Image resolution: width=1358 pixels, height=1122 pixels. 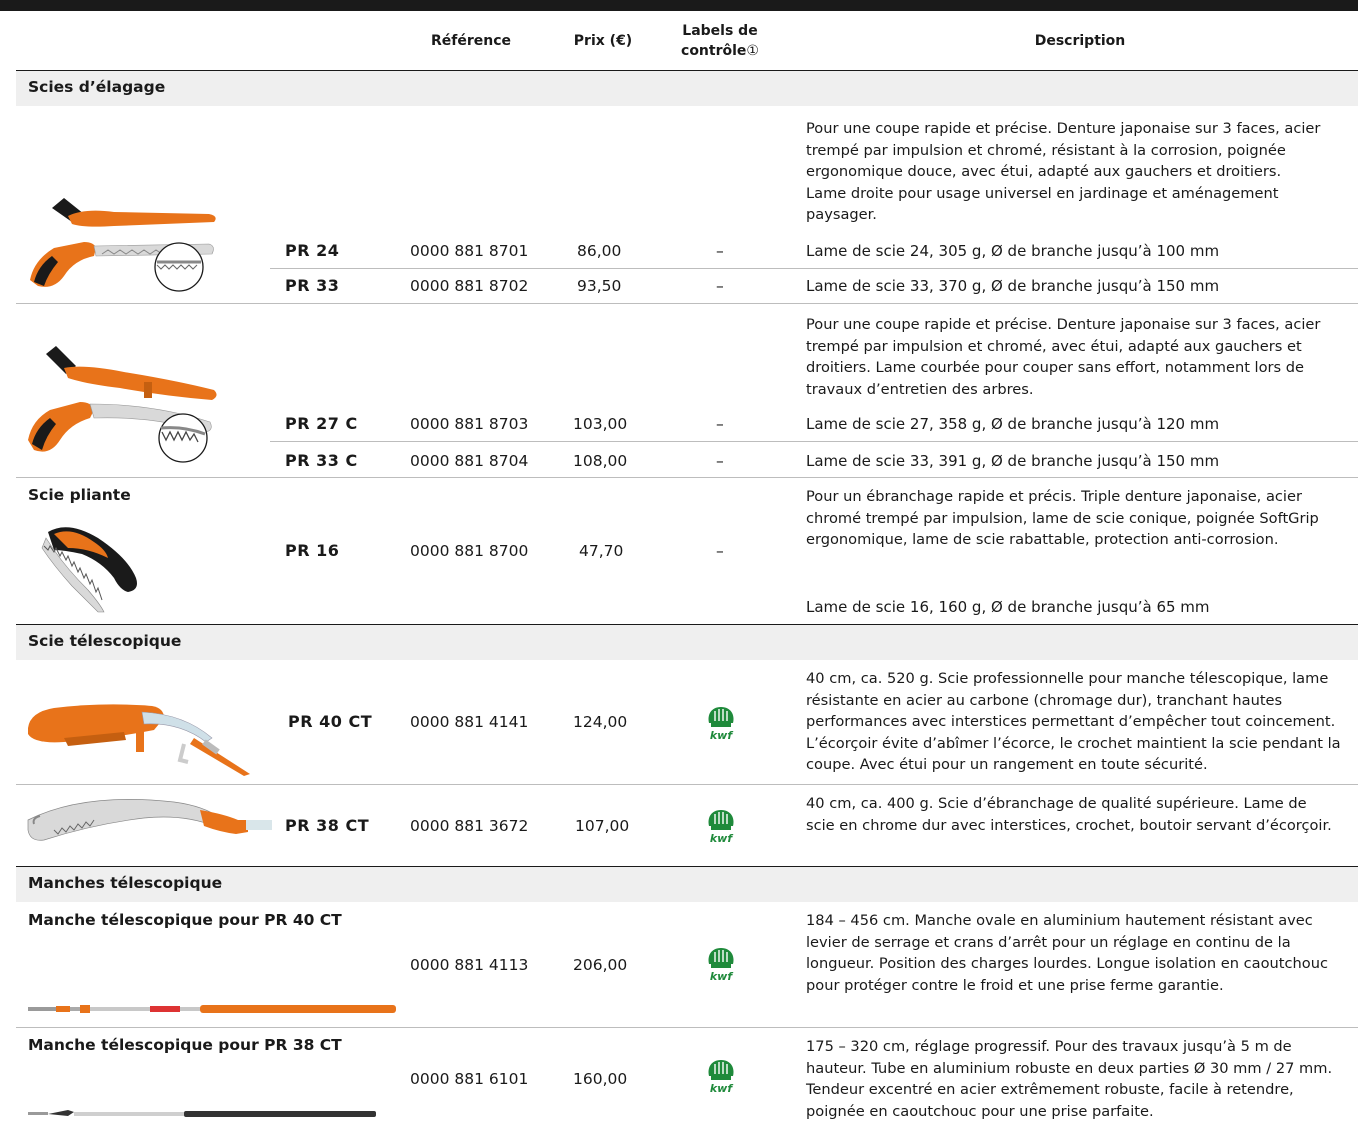 What do you see at coordinates (79, 495) in the screenshot?
I see `section-title-pliante: Scie pliante` at bounding box center [79, 495].